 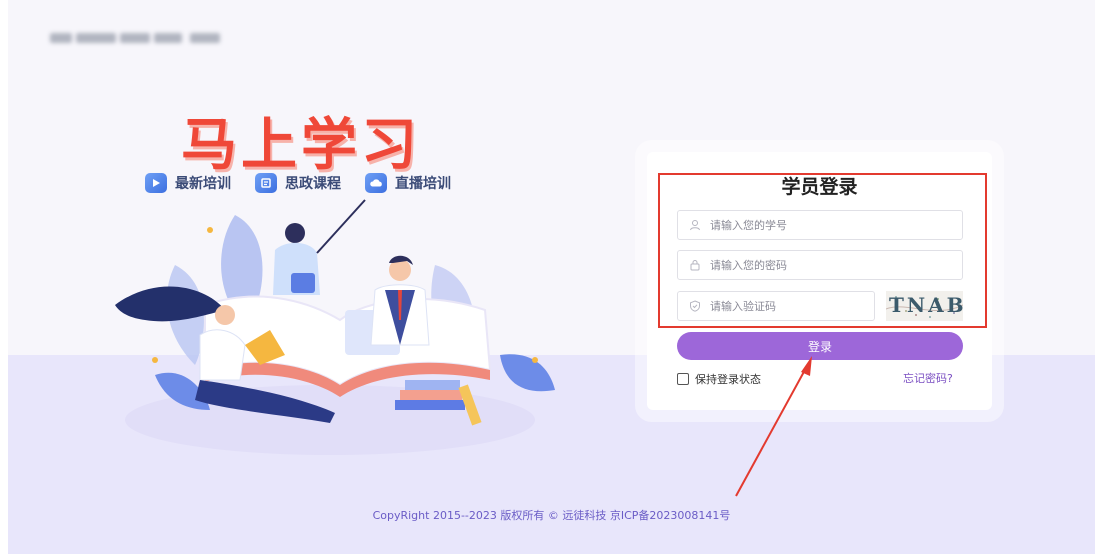 What do you see at coordinates (822, 250) in the screenshot?
I see `annotation-highlight-box` at bounding box center [822, 250].